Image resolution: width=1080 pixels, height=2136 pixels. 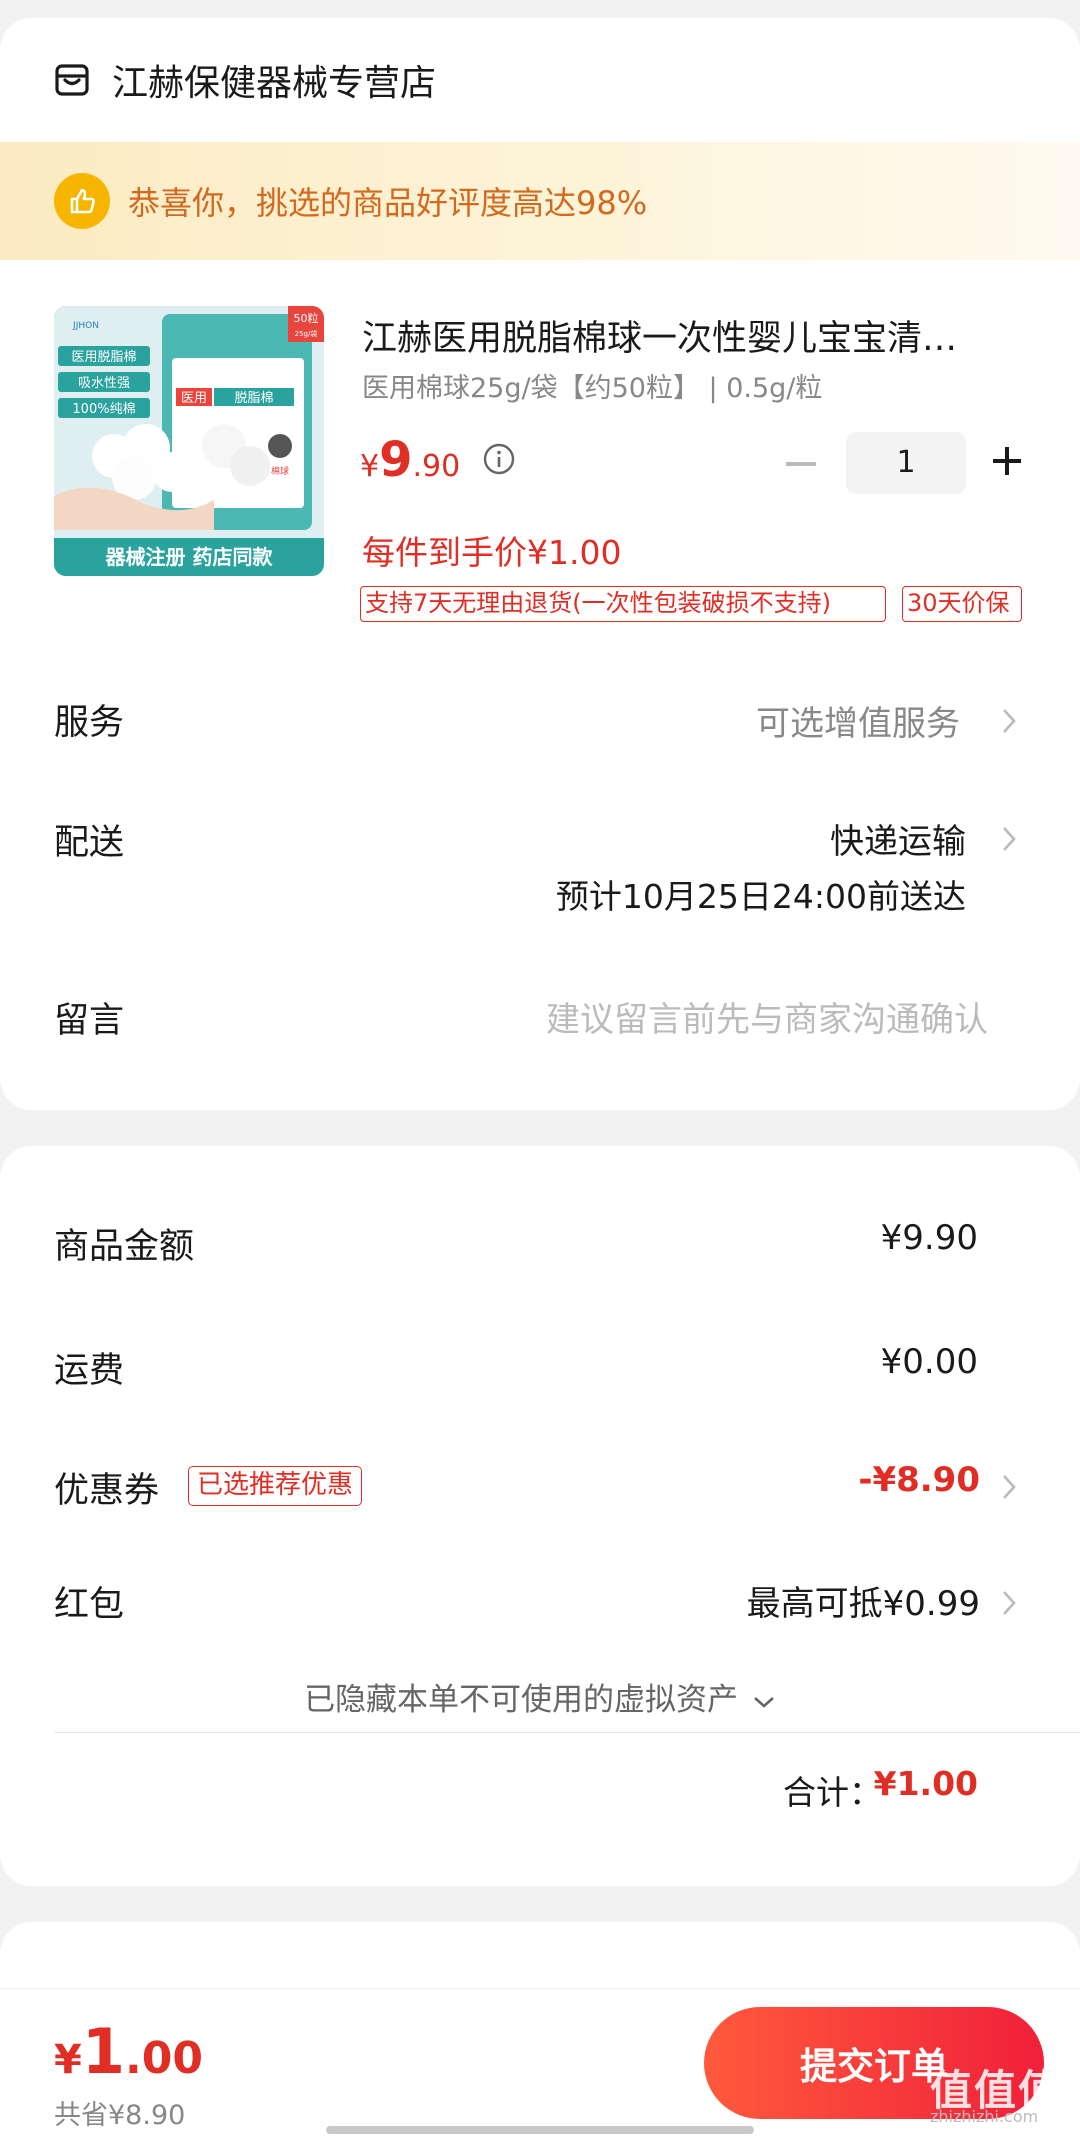 What do you see at coordinates (89, 1605) in the screenshot?
I see `red-packet-label: 红包` at bounding box center [89, 1605].